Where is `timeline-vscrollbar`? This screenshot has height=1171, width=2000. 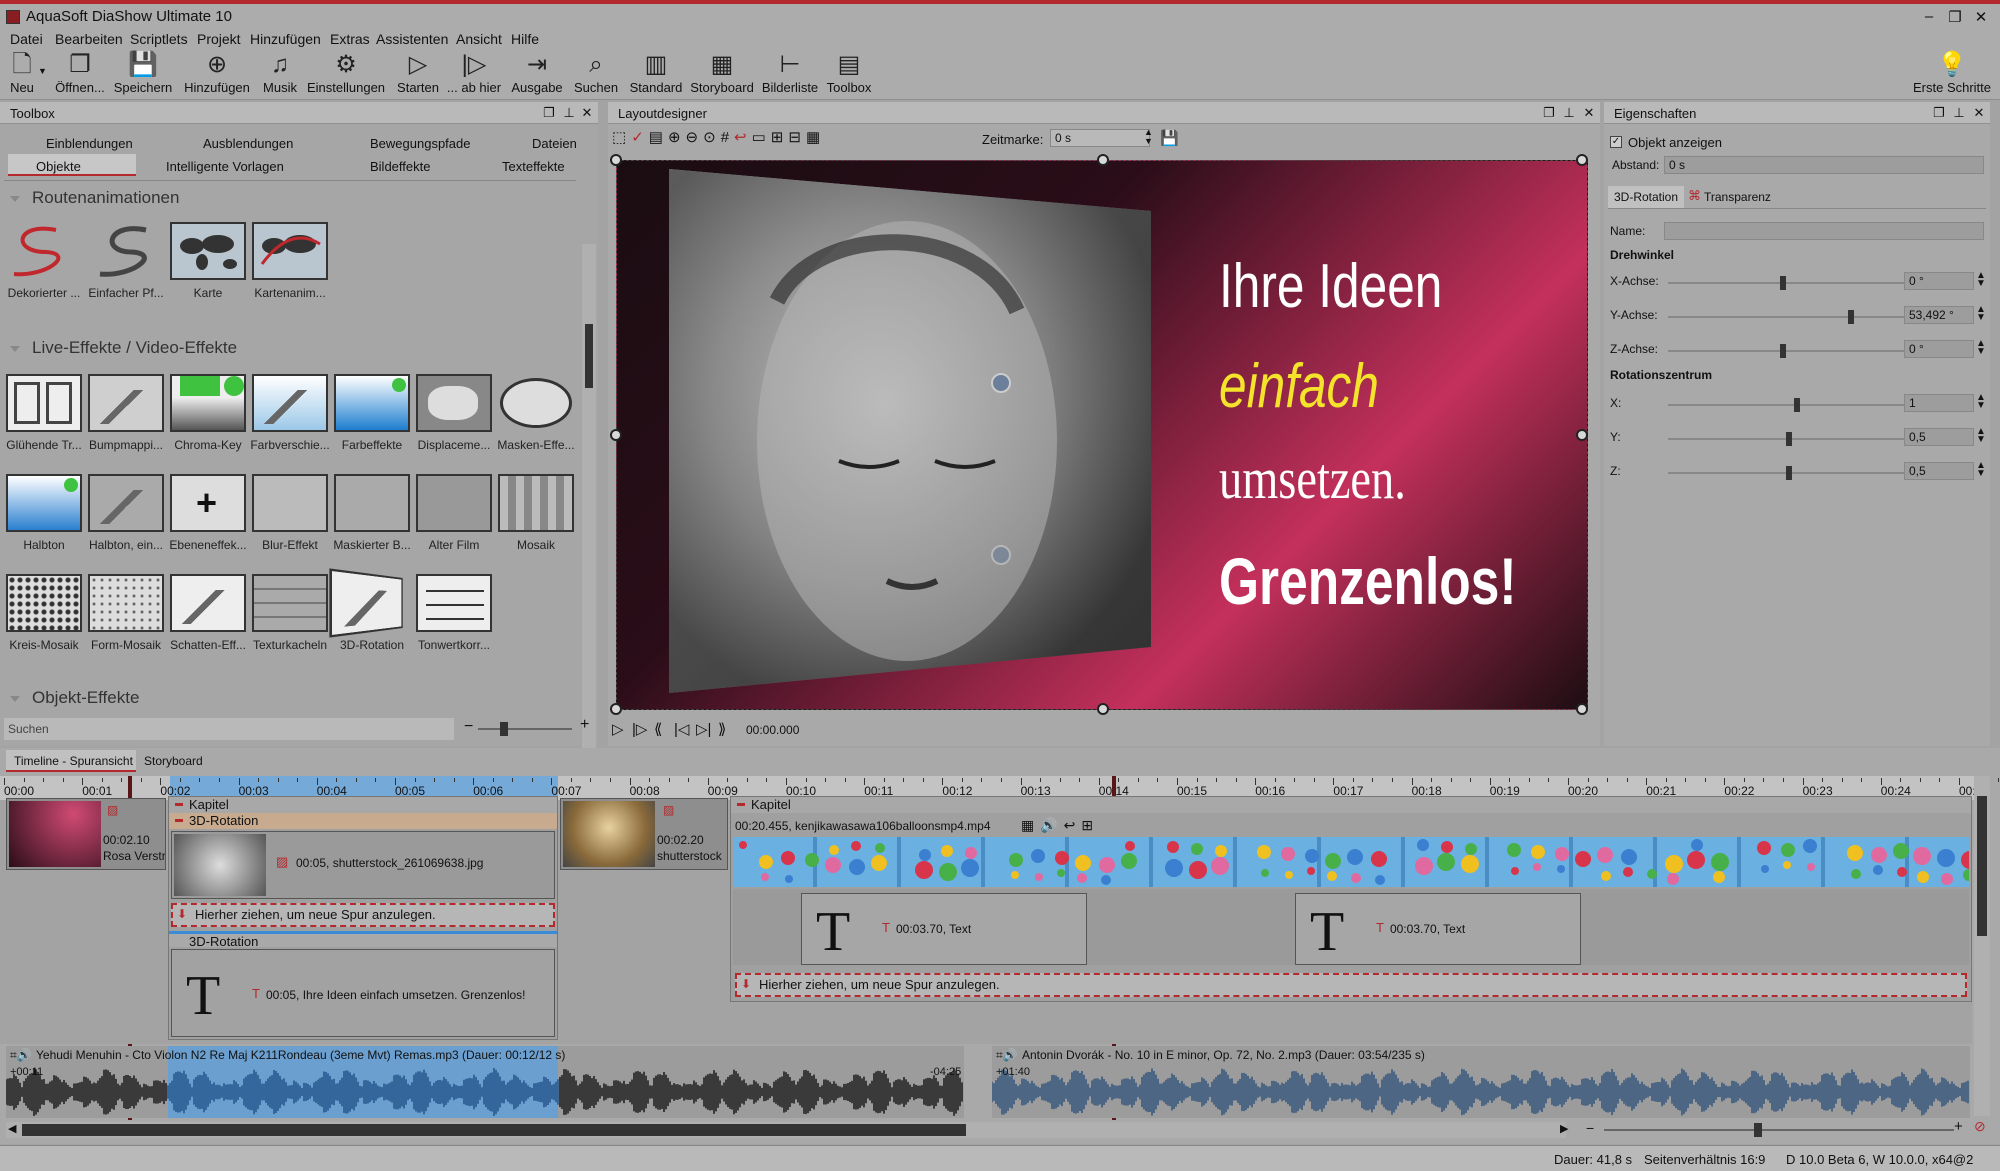 timeline-vscrollbar is located at coordinates (1982, 946).